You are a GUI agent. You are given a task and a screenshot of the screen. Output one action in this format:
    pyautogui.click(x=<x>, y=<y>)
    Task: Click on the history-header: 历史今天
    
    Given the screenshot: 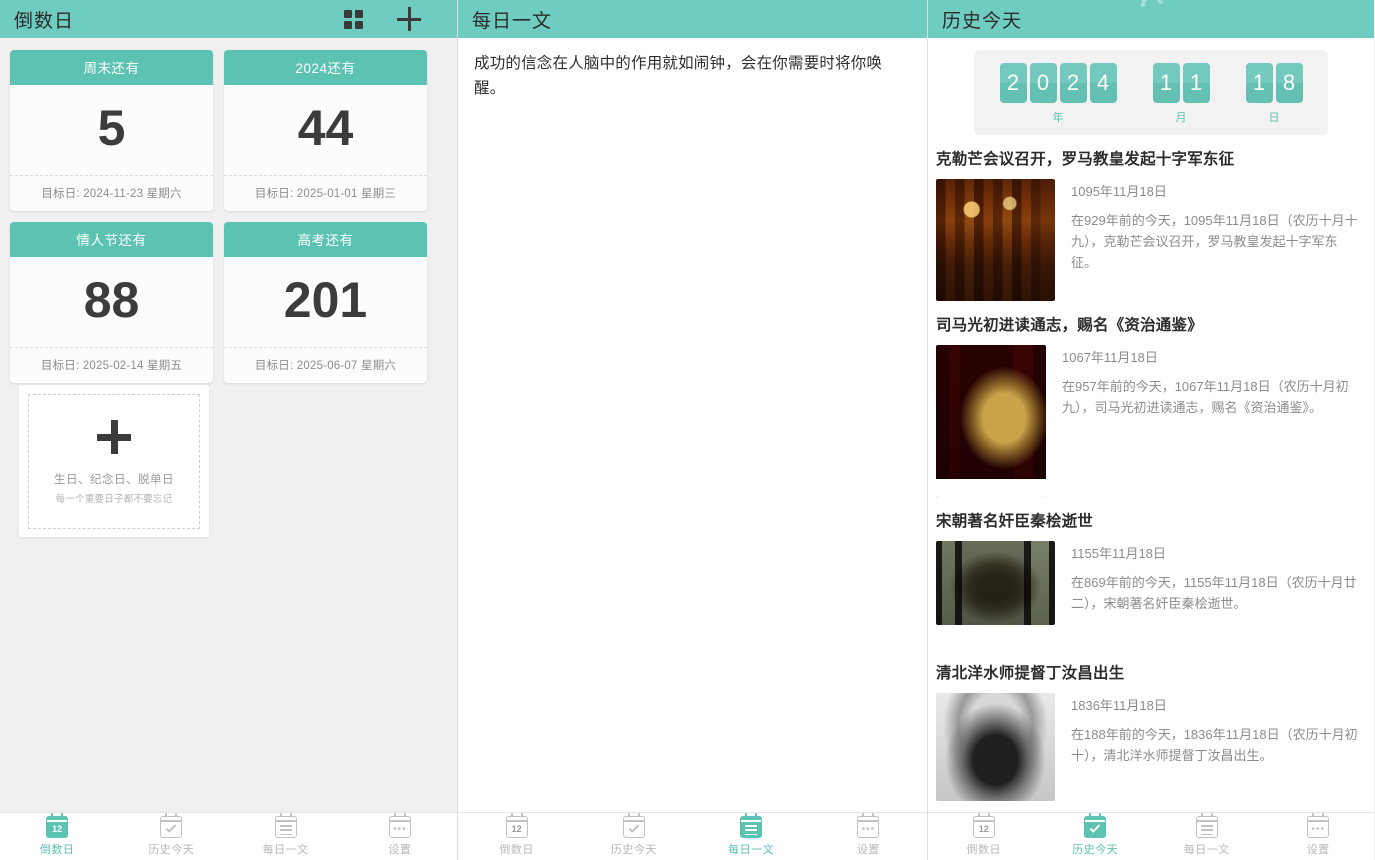 What is the action you would take?
    pyautogui.click(x=1151, y=19)
    